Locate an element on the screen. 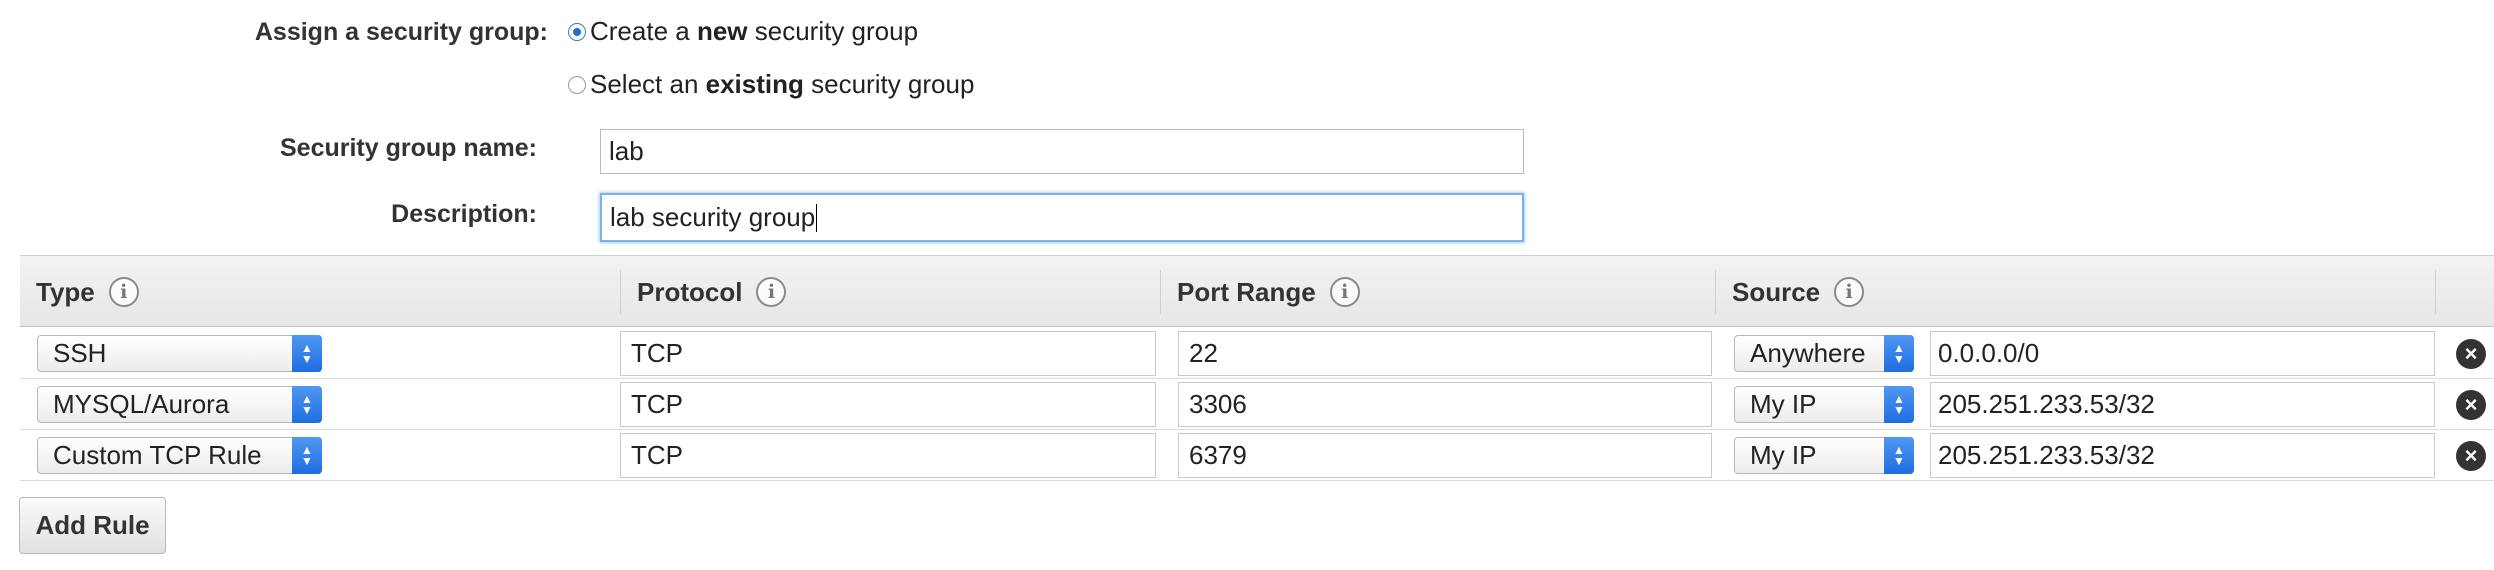 The width and height of the screenshot is (2494, 570). radio-button-selected is located at coordinates (577, 31).